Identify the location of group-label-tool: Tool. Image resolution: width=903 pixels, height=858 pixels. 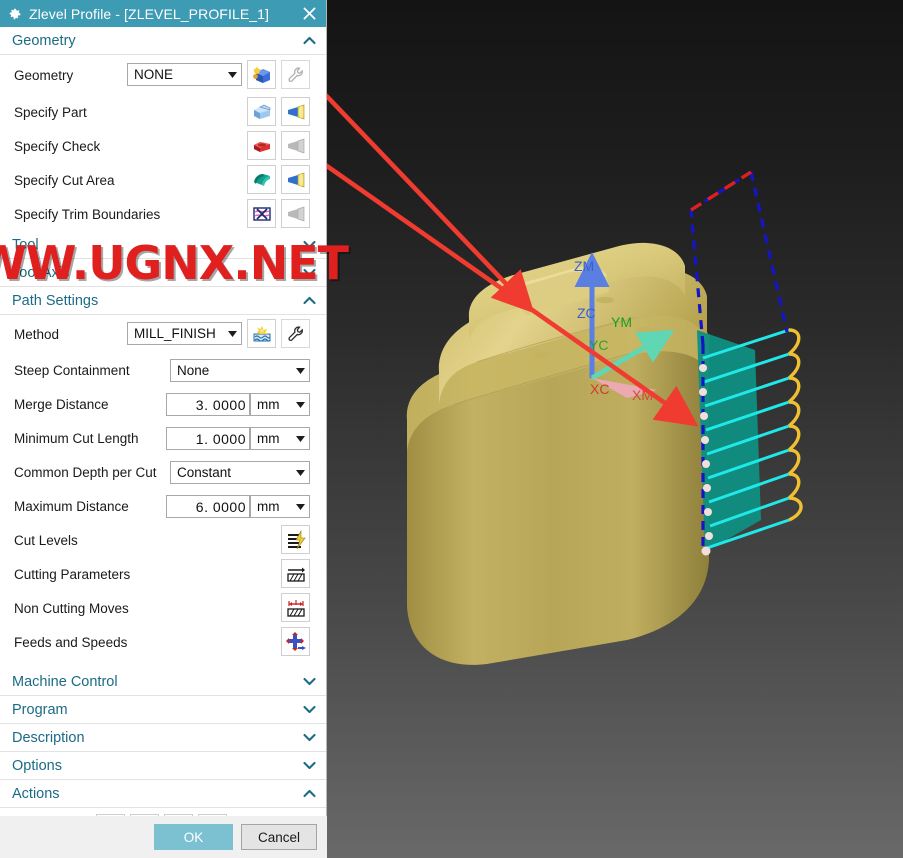
(25, 244).